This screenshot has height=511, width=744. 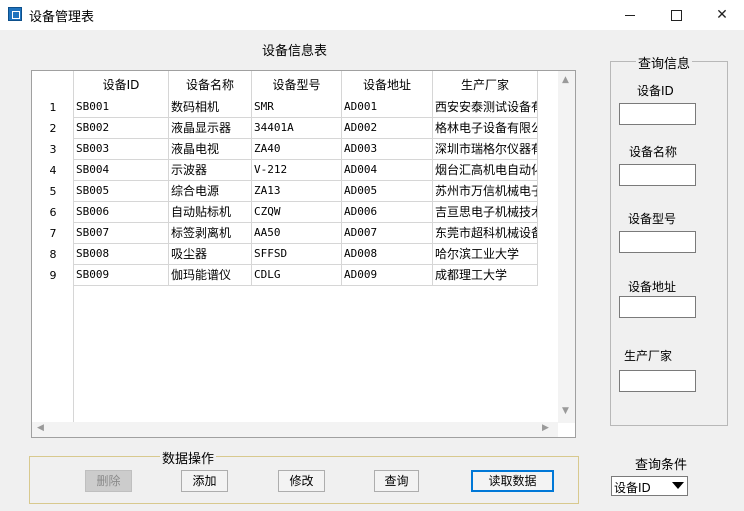 What do you see at coordinates (657, 114) in the screenshot?
I see `query-id-input` at bounding box center [657, 114].